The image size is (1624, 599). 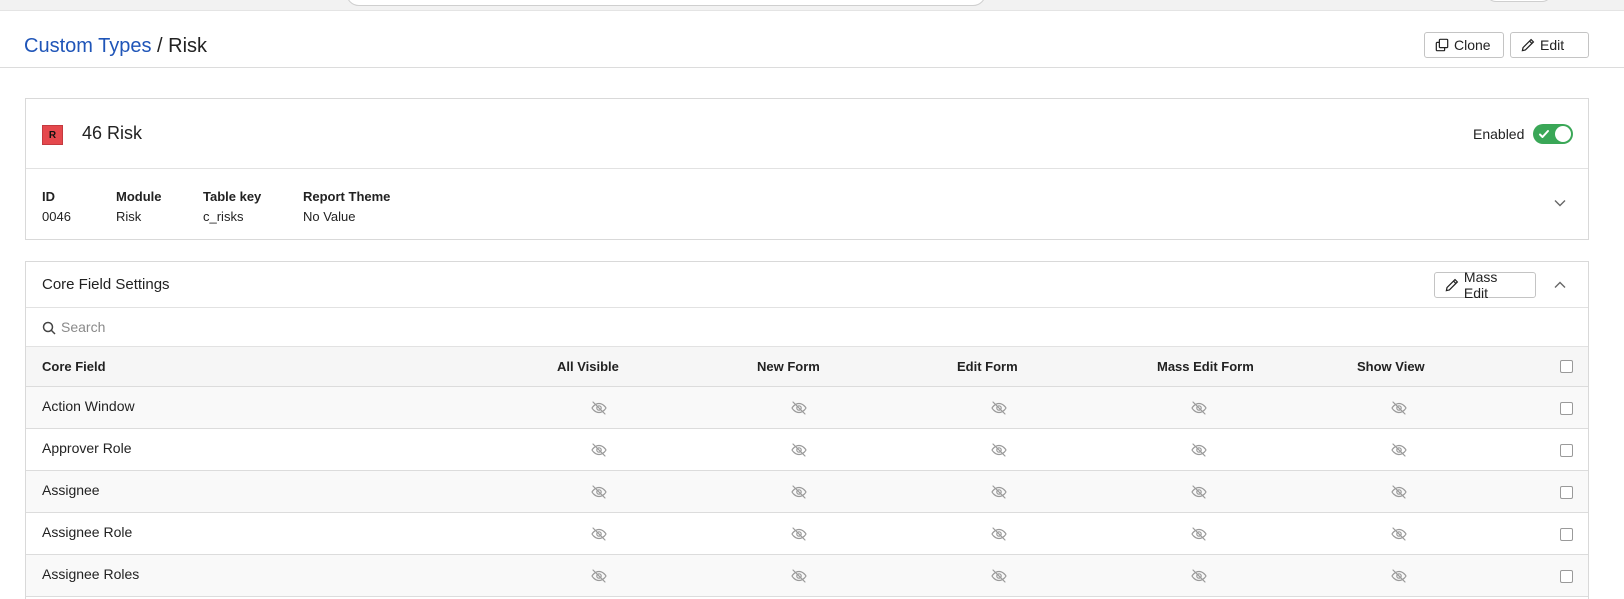 What do you see at coordinates (1480, 285) in the screenshot?
I see `mass-edit-button-label: Mass Edit` at bounding box center [1480, 285].